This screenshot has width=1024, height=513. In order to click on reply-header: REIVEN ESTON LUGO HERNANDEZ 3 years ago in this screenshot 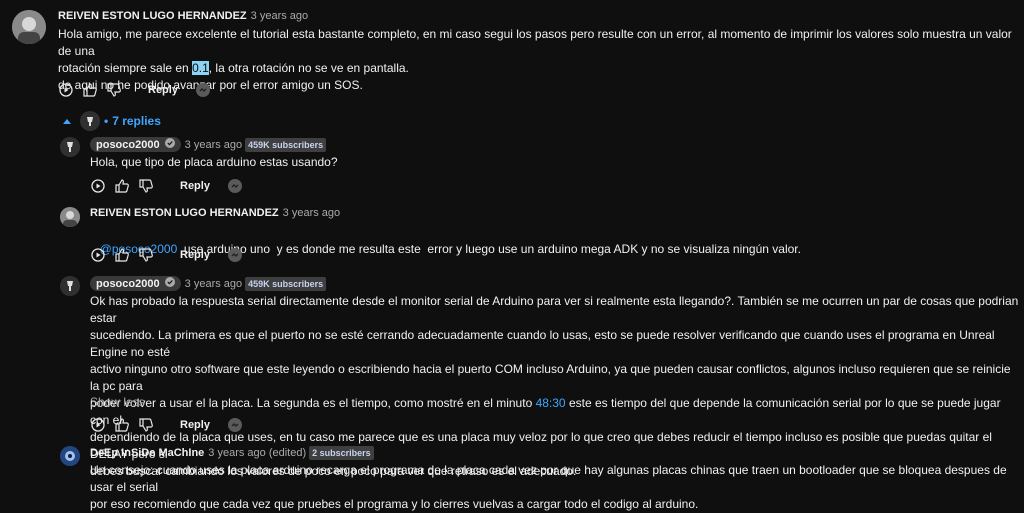, I will do `click(215, 213)`.